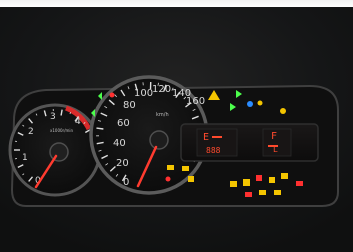 The height and width of the screenshot is (252, 353). Describe the element at coordinates (262, 192) in the screenshot. I see `glow-plug-icon` at that location.